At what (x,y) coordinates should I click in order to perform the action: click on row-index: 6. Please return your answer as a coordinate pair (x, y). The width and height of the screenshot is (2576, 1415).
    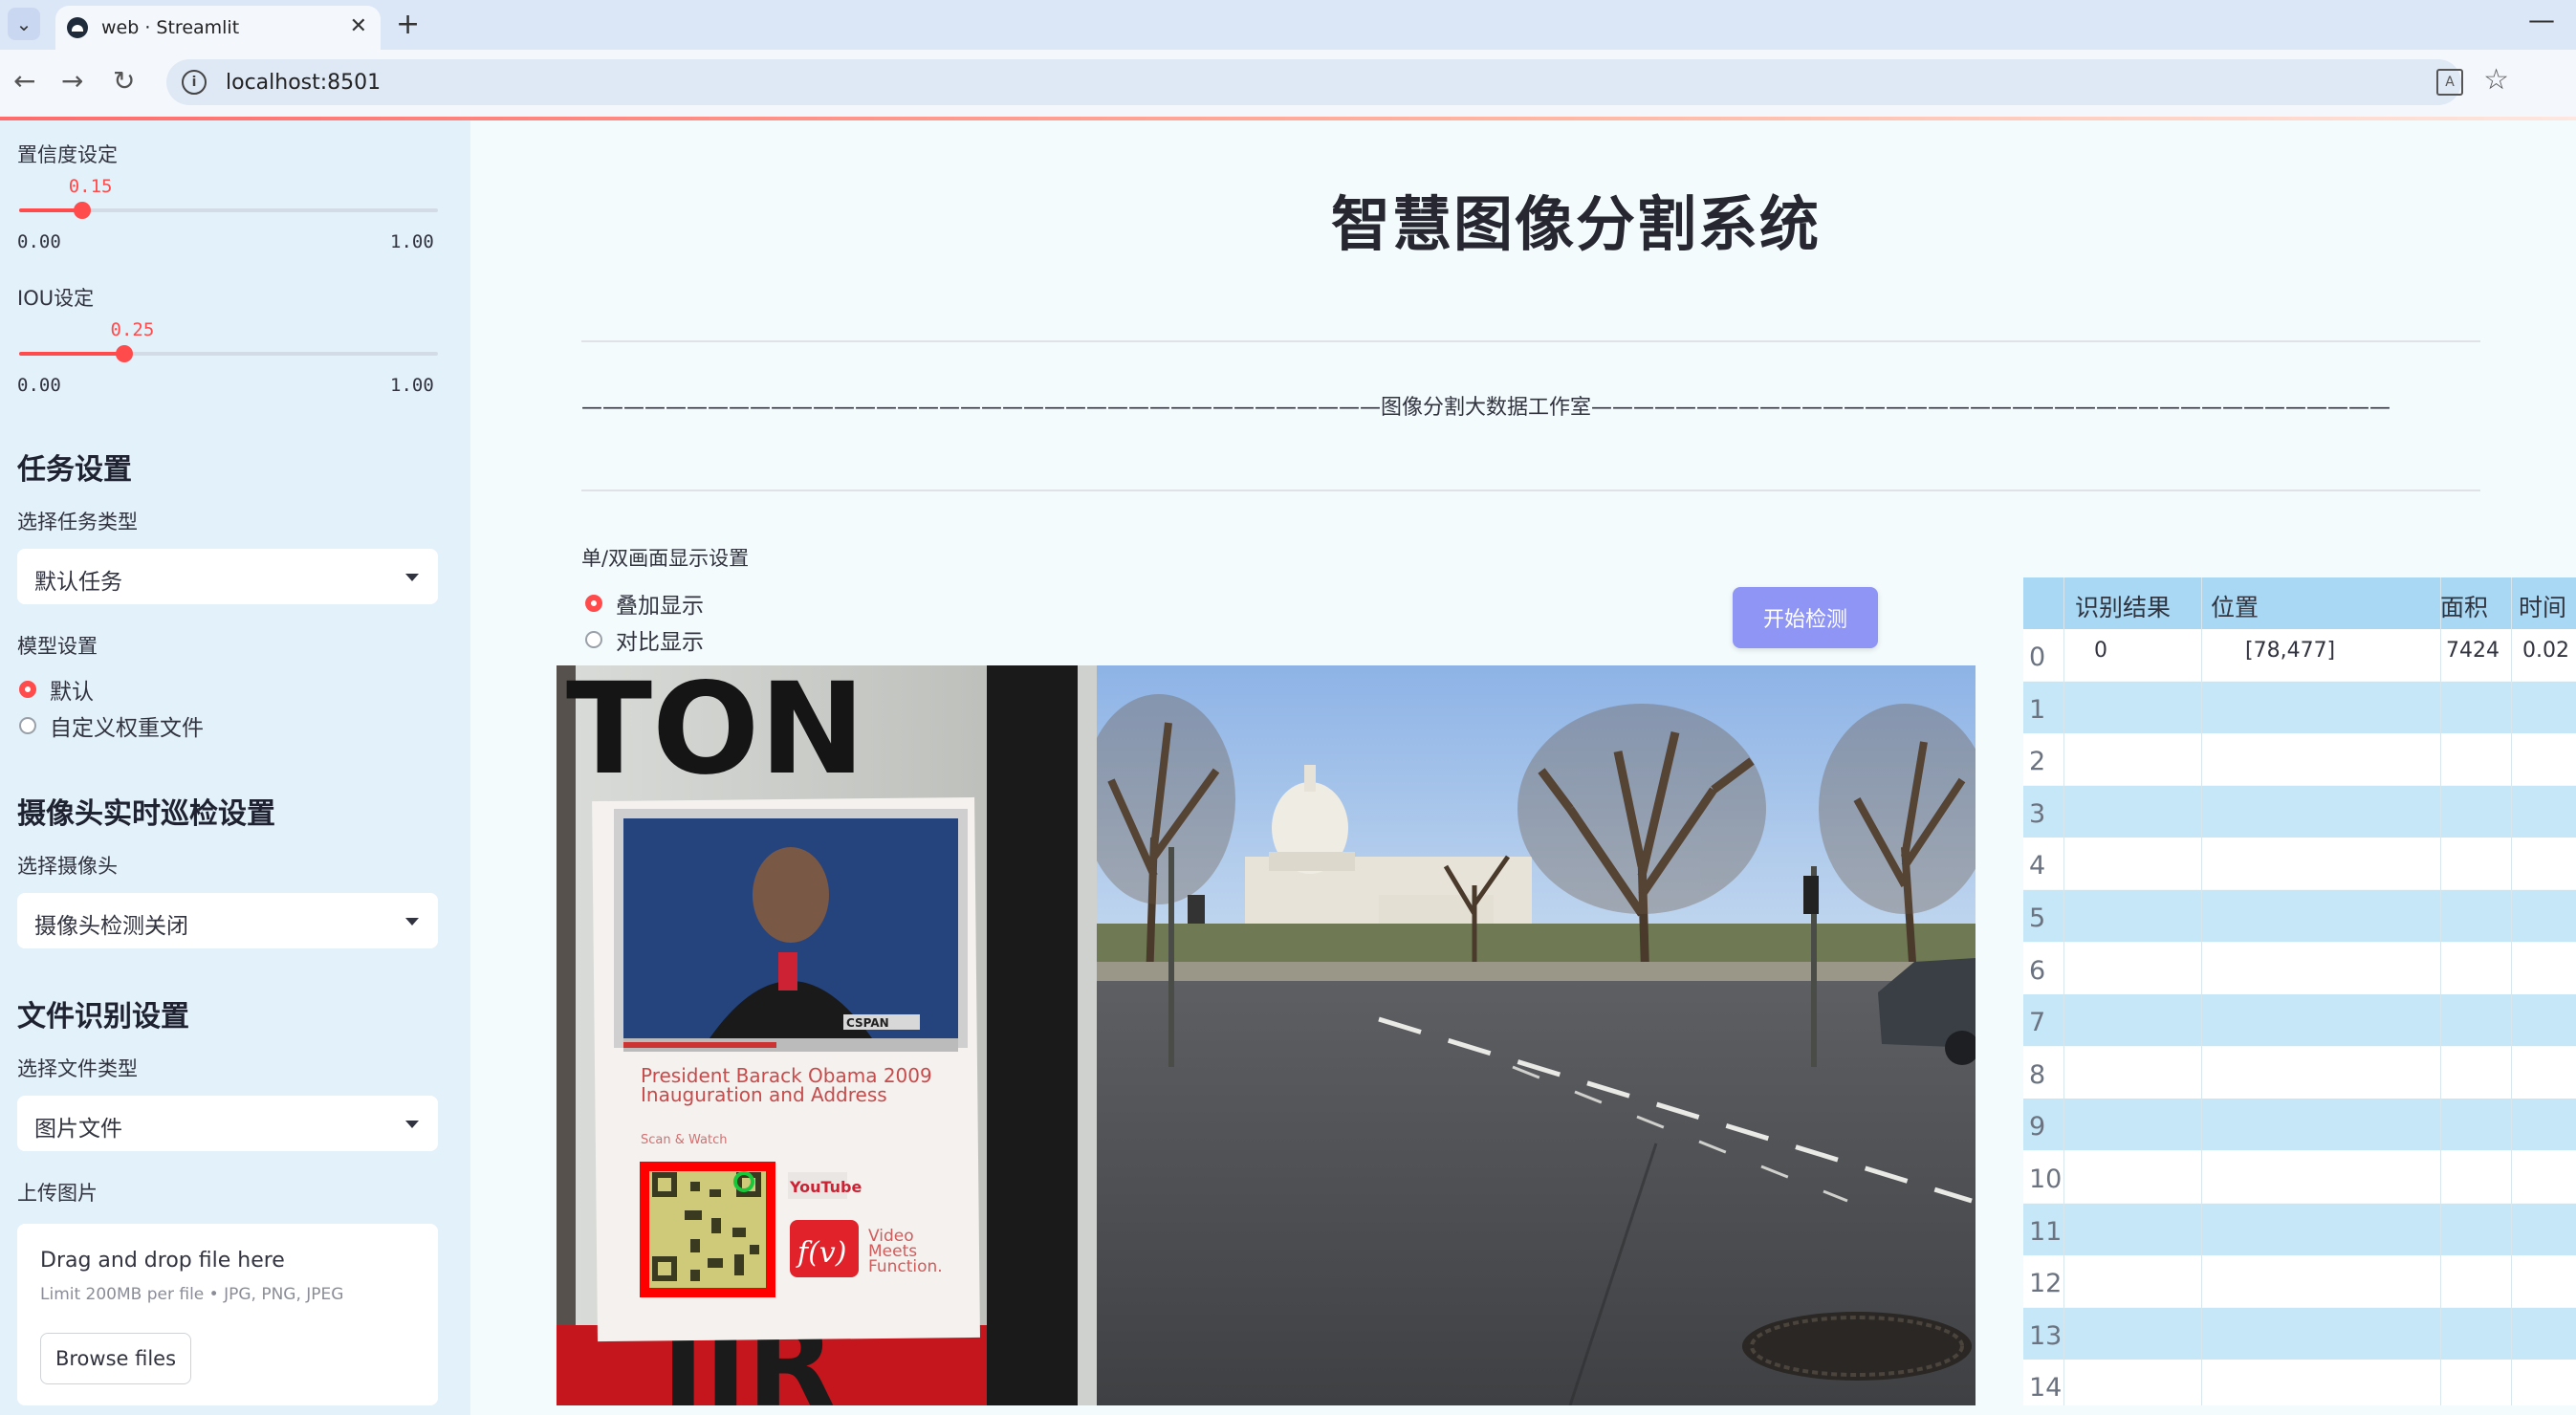
    Looking at the image, I should click on (2037, 970).